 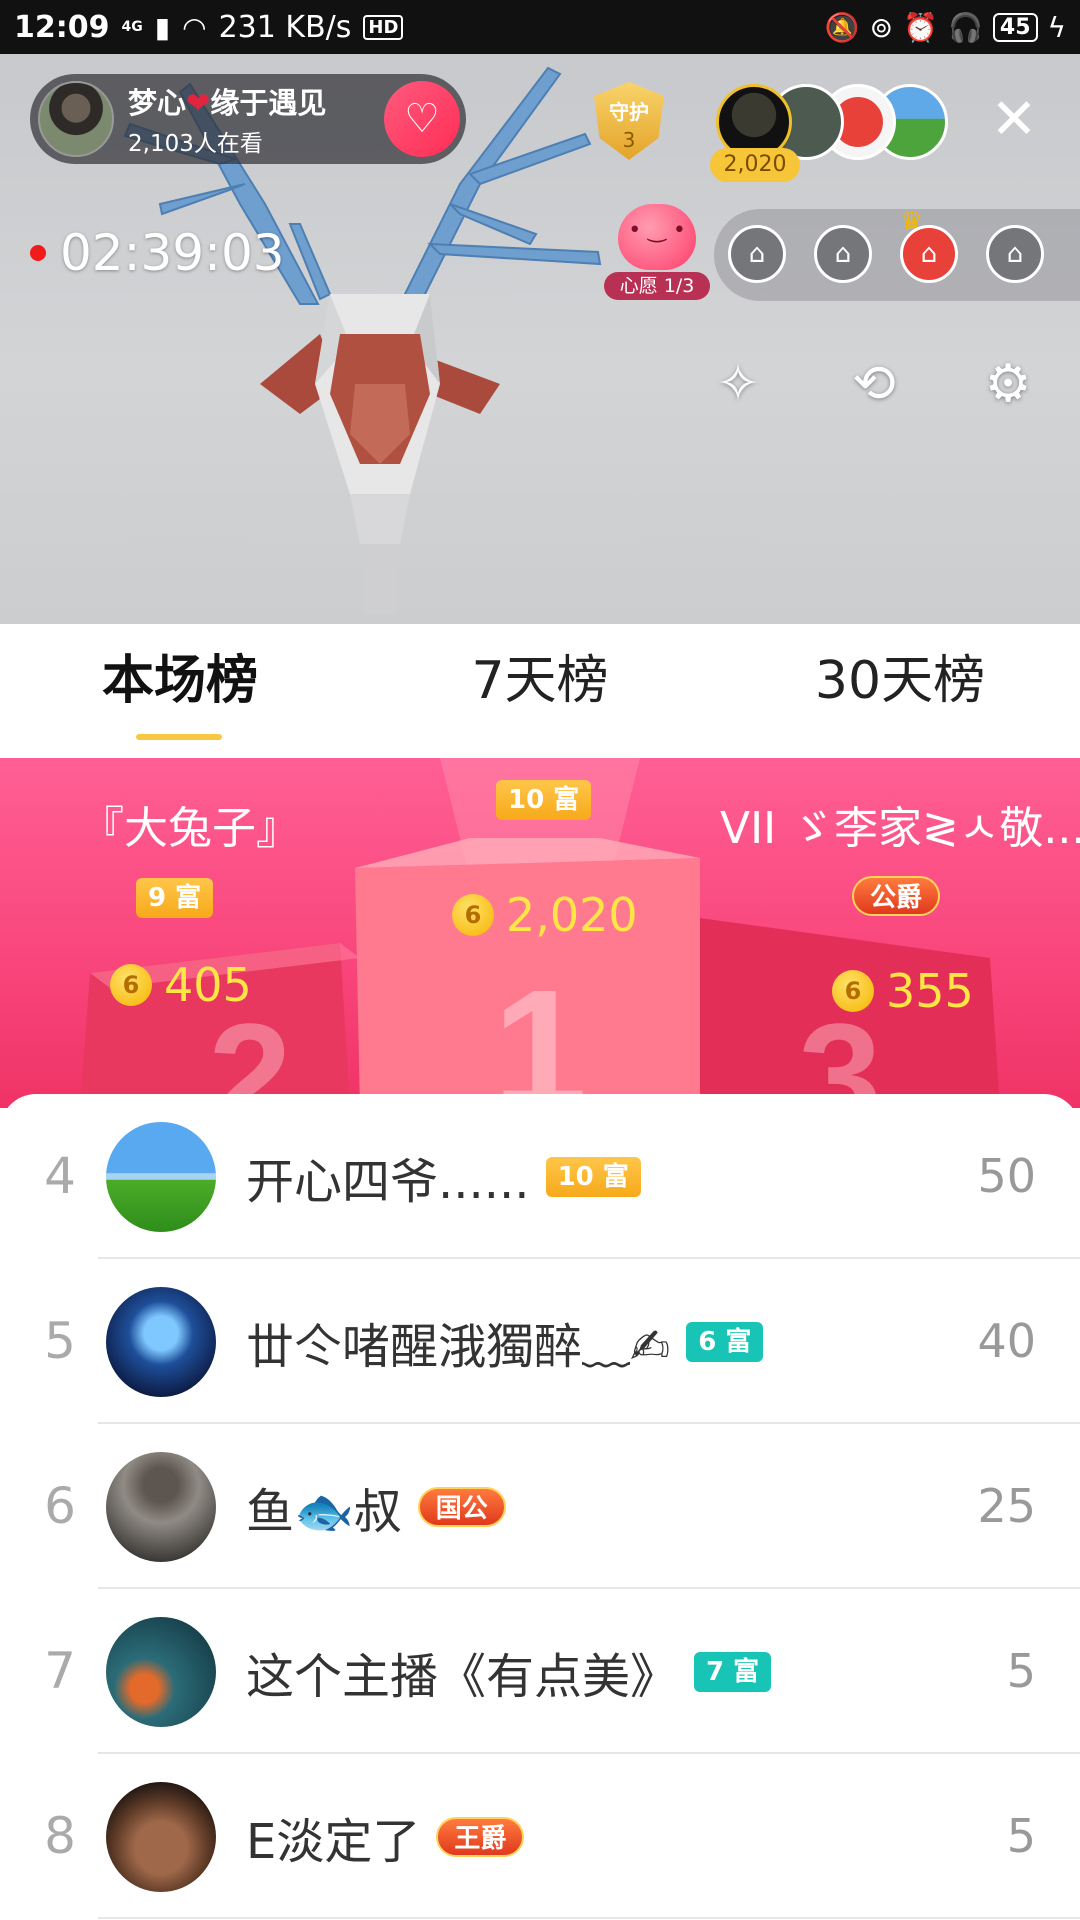 I want to click on status-bar: 12:09 4G ▮ ◠ 231 KB/s HD 🔕 ⊚ ⏰ 🎧 45 ϟ, so click(x=540, y=27).